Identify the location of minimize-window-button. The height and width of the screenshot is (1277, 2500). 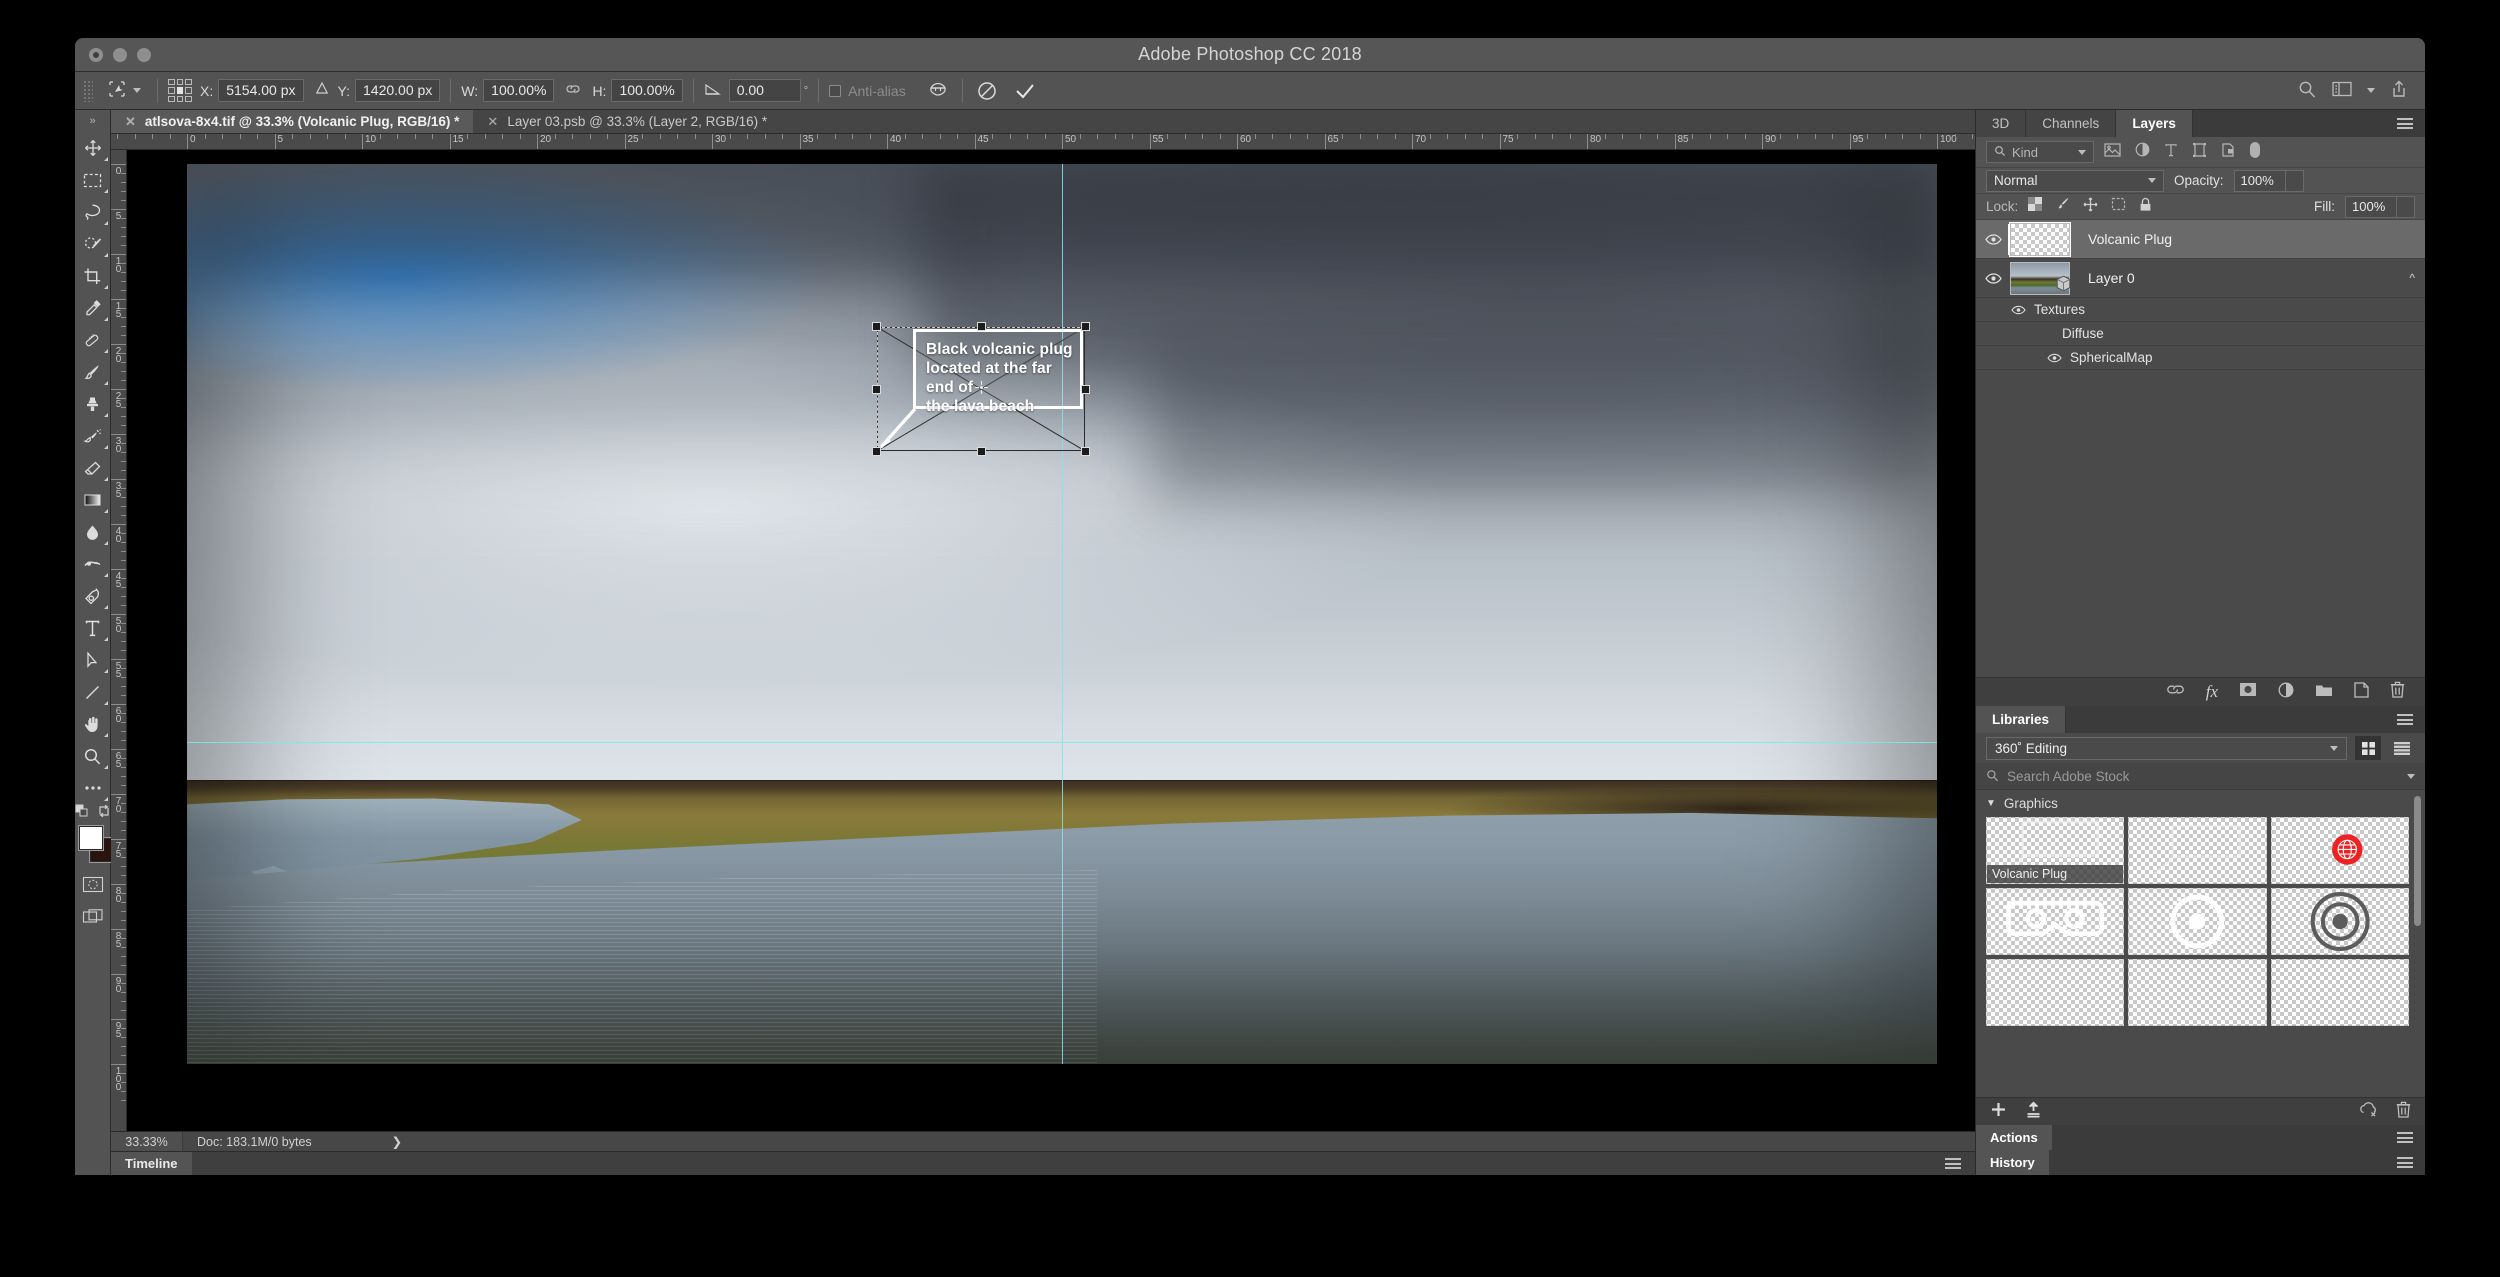
(120, 54).